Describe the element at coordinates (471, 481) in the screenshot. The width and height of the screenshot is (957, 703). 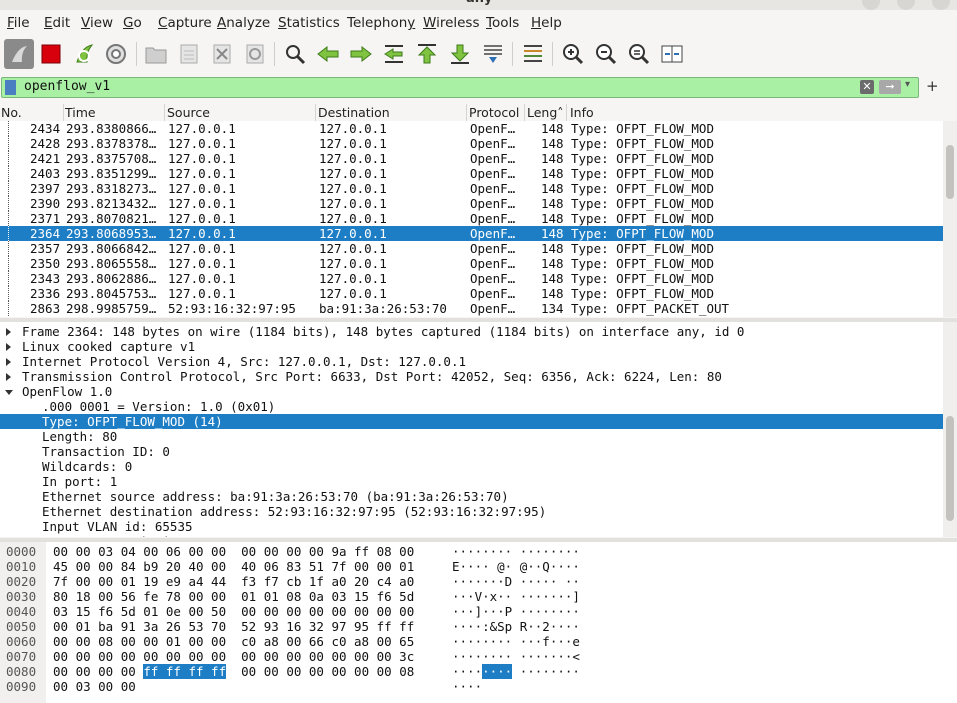
I see `tree-item: In port: 1` at that location.